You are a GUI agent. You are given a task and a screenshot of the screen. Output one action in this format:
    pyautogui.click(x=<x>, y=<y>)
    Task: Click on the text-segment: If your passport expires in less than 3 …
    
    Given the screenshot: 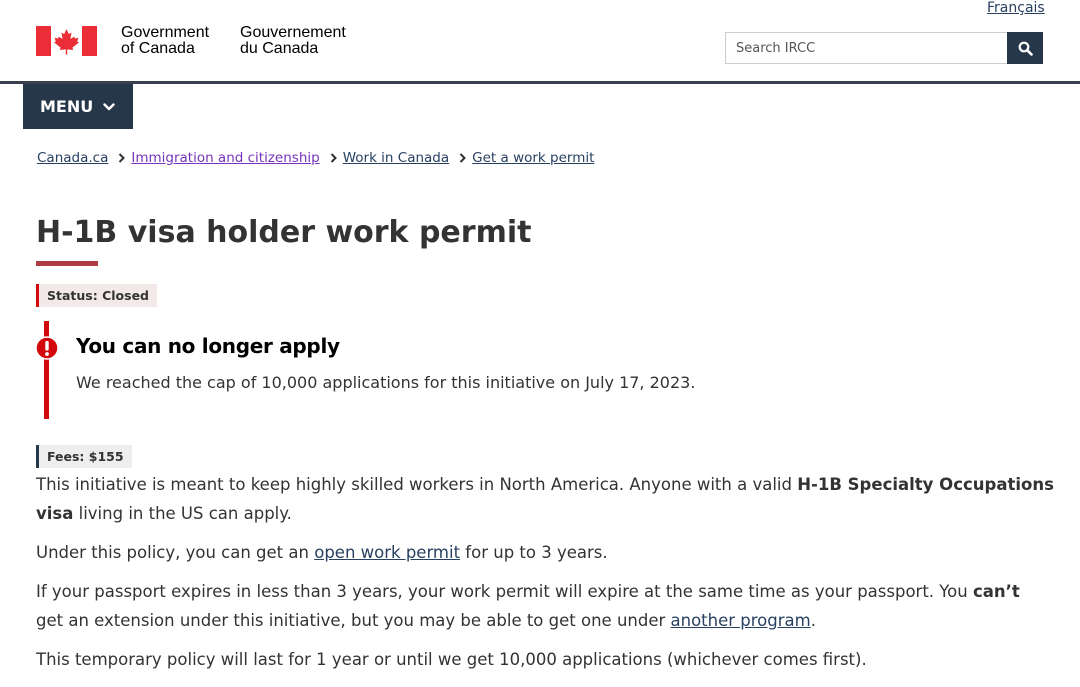 What is the action you would take?
    pyautogui.click(x=504, y=591)
    